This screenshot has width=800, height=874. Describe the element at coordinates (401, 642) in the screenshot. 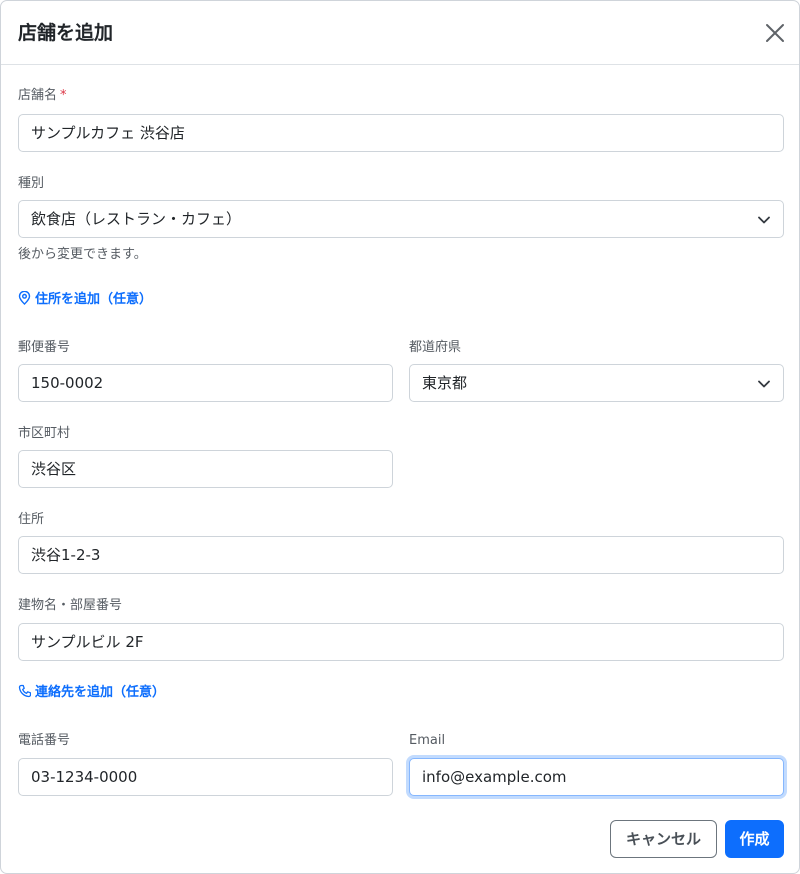

I see `building-input: サンプルビル 2F` at that location.